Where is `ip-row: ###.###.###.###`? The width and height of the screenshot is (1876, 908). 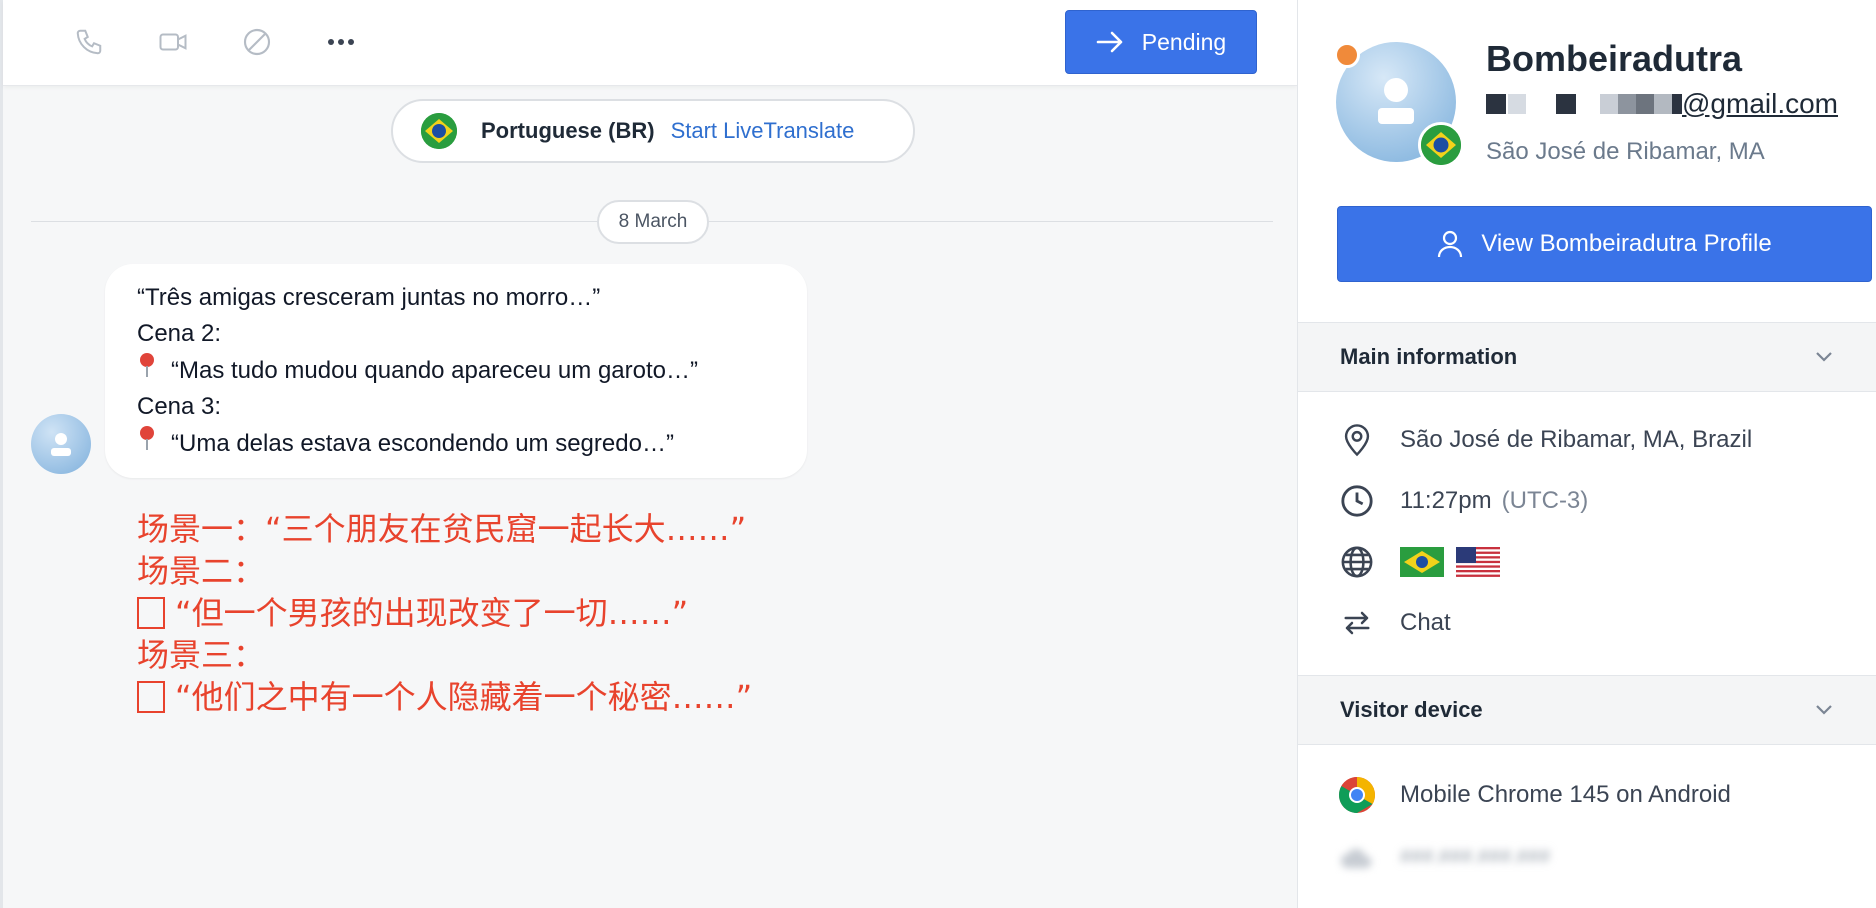 ip-row: ###.###.###.### is located at coordinates (1444, 857).